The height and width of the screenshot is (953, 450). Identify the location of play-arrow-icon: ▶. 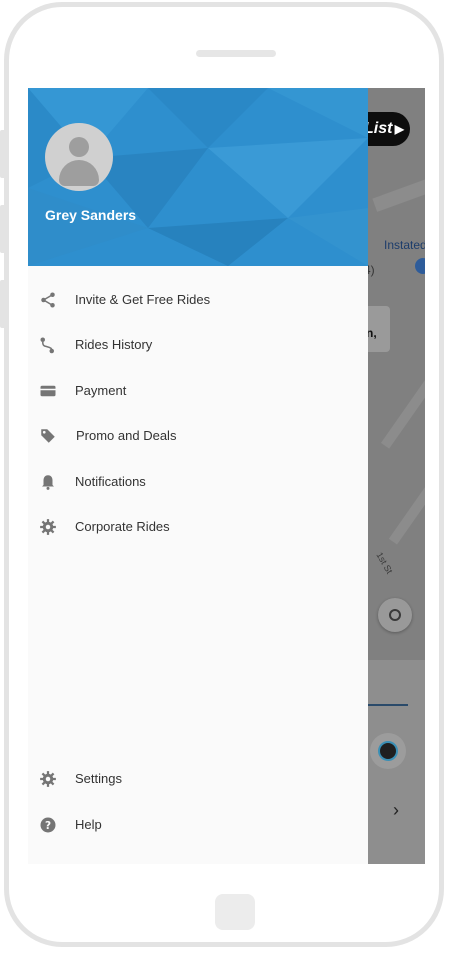
(399, 129).